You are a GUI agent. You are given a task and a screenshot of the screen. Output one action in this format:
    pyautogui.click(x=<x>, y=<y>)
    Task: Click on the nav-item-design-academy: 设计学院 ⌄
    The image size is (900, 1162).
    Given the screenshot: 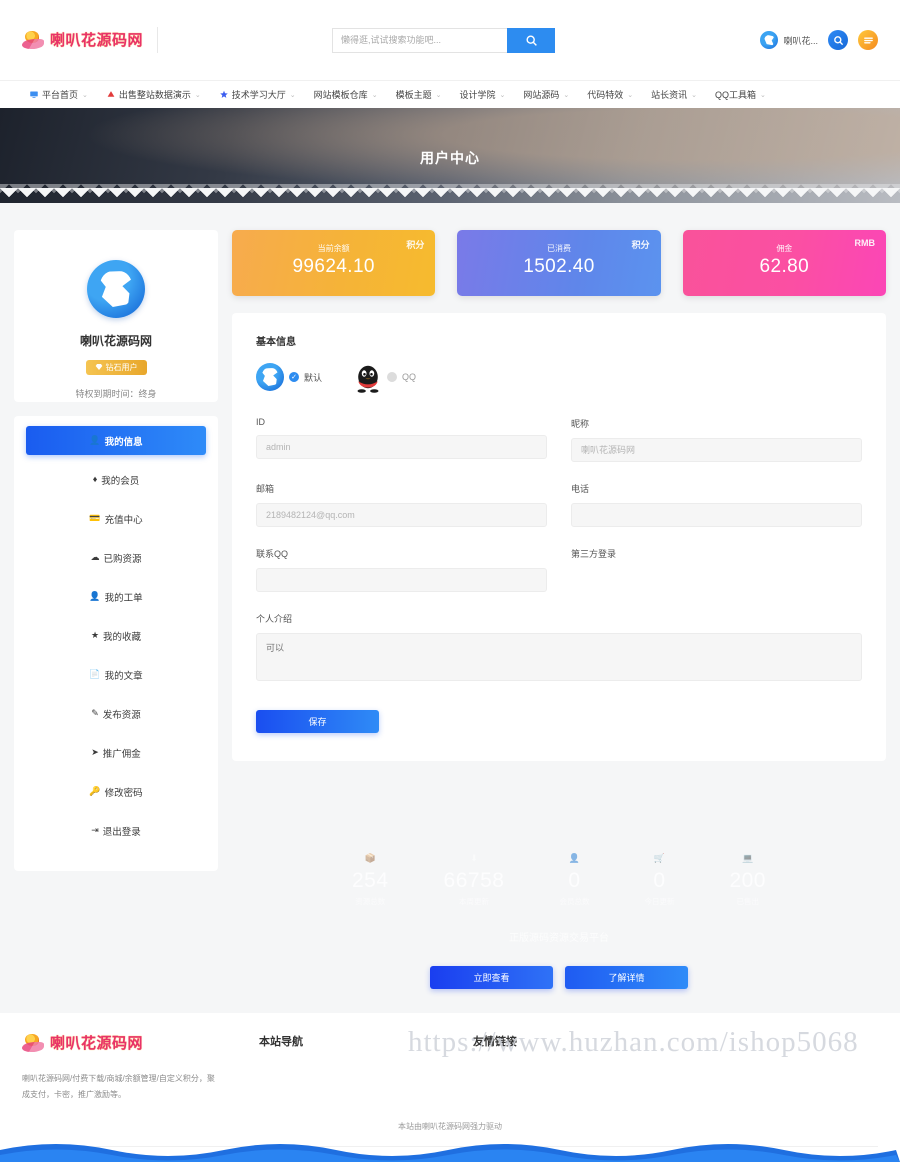 What is the action you would take?
    pyautogui.click(x=482, y=94)
    